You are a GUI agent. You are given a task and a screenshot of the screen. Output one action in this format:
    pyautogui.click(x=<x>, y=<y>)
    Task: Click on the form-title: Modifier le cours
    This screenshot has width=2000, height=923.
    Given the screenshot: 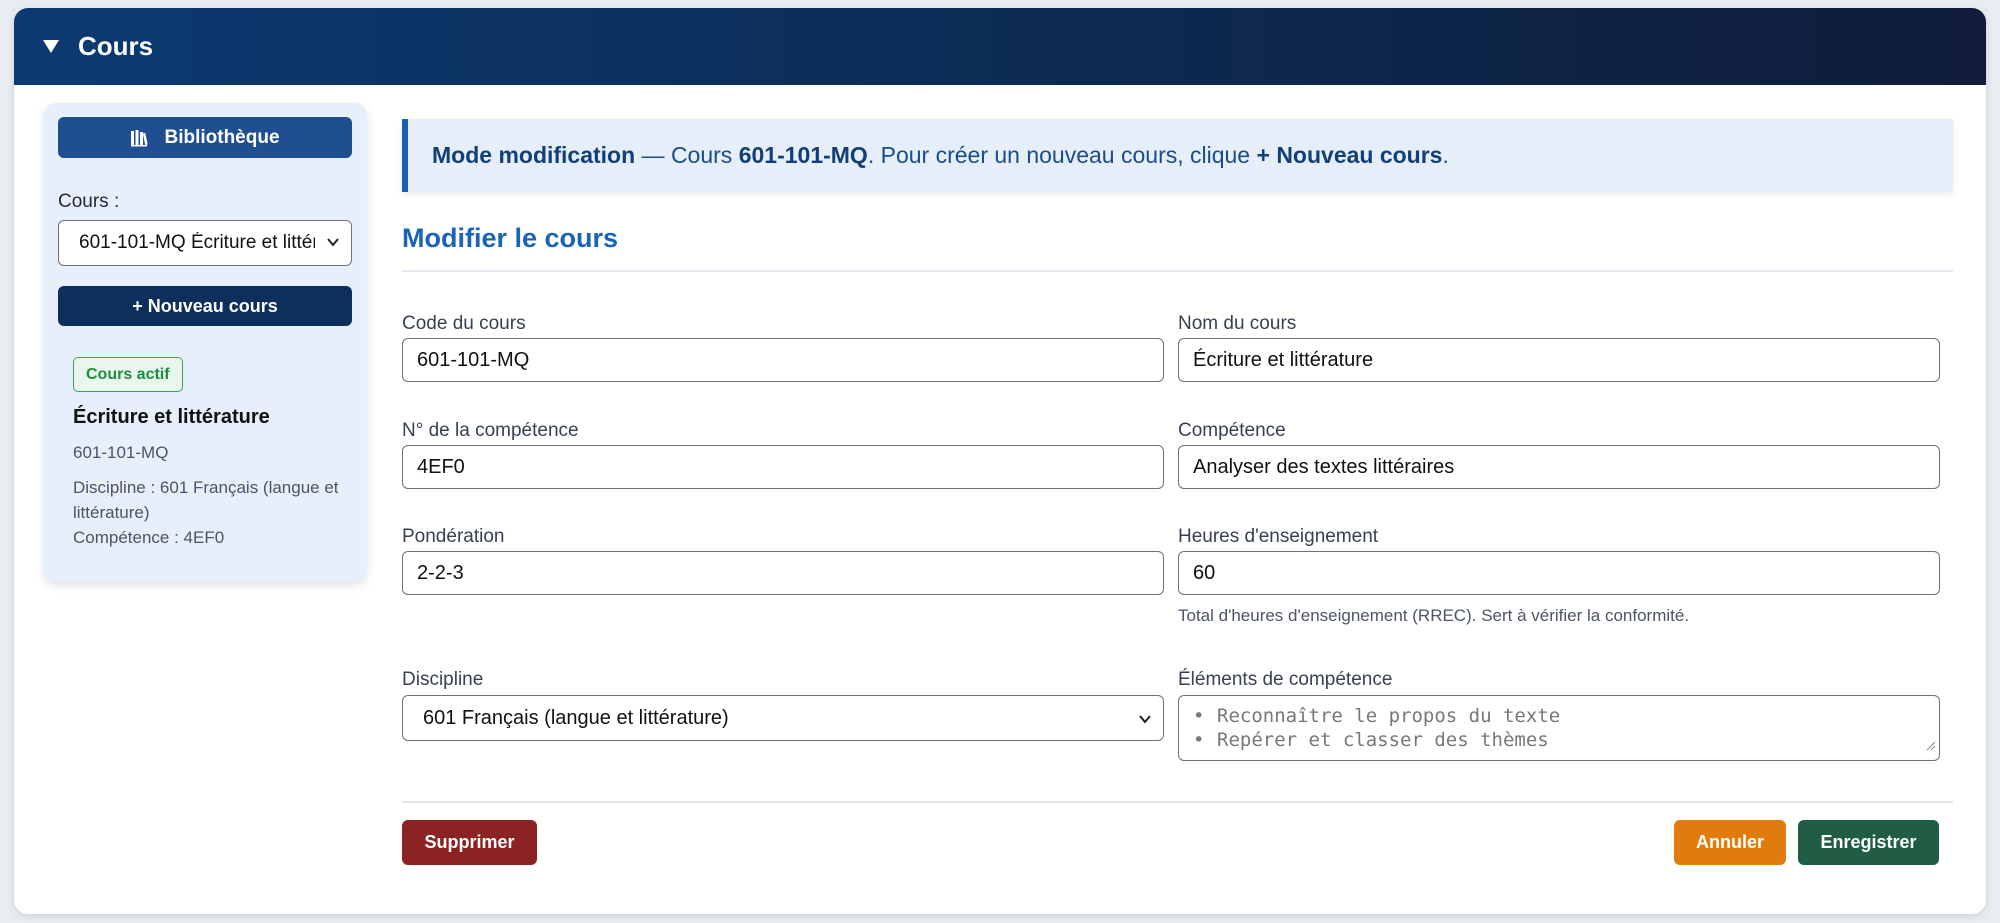 What is the action you would take?
    pyautogui.click(x=510, y=238)
    